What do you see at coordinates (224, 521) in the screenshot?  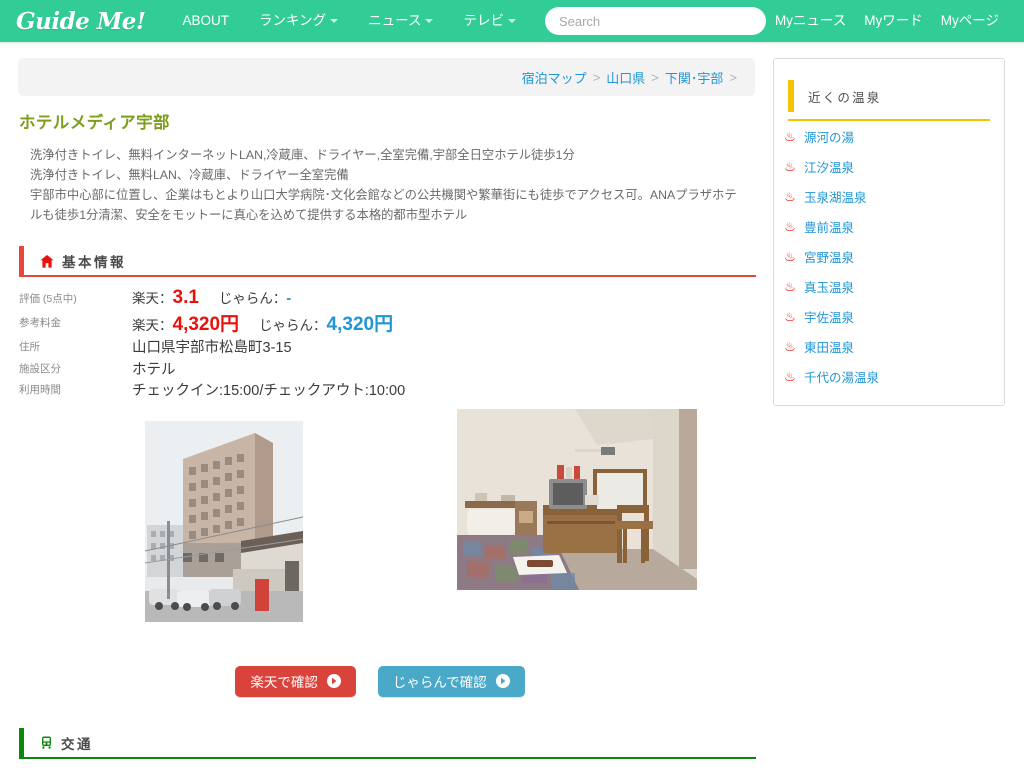 I see `hotel-exterior-photo` at bounding box center [224, 521].